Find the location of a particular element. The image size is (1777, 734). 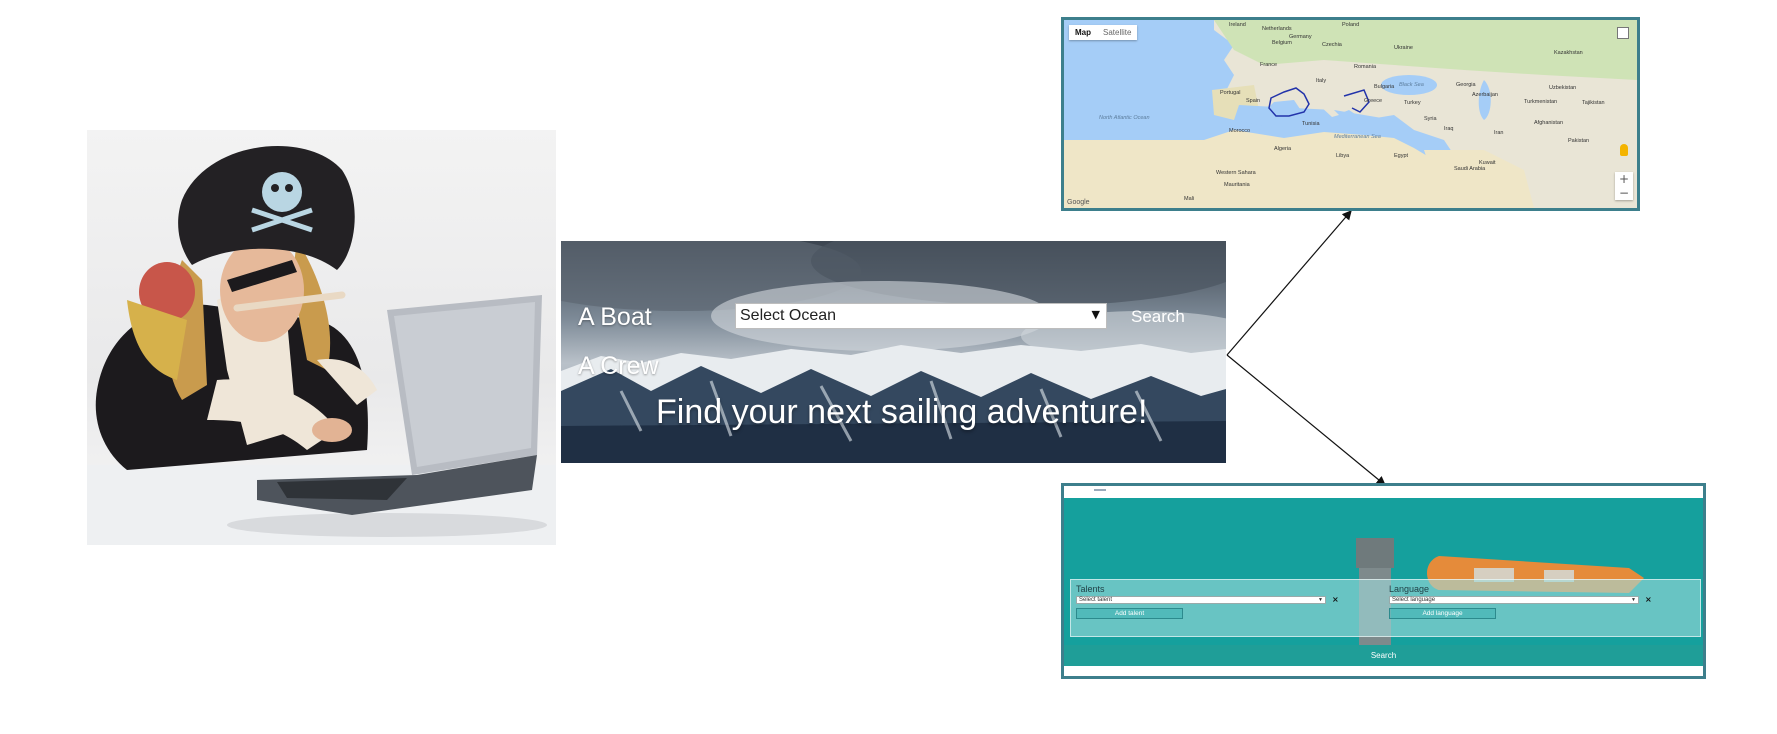

map-label: Czechia is located at coordinates (1332, 45).